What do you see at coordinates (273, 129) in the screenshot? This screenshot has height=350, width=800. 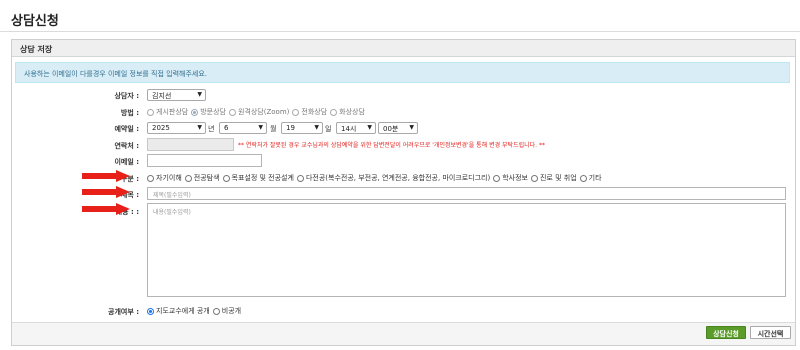 I see `month-unit: 월` at bounding box center [273, 129].